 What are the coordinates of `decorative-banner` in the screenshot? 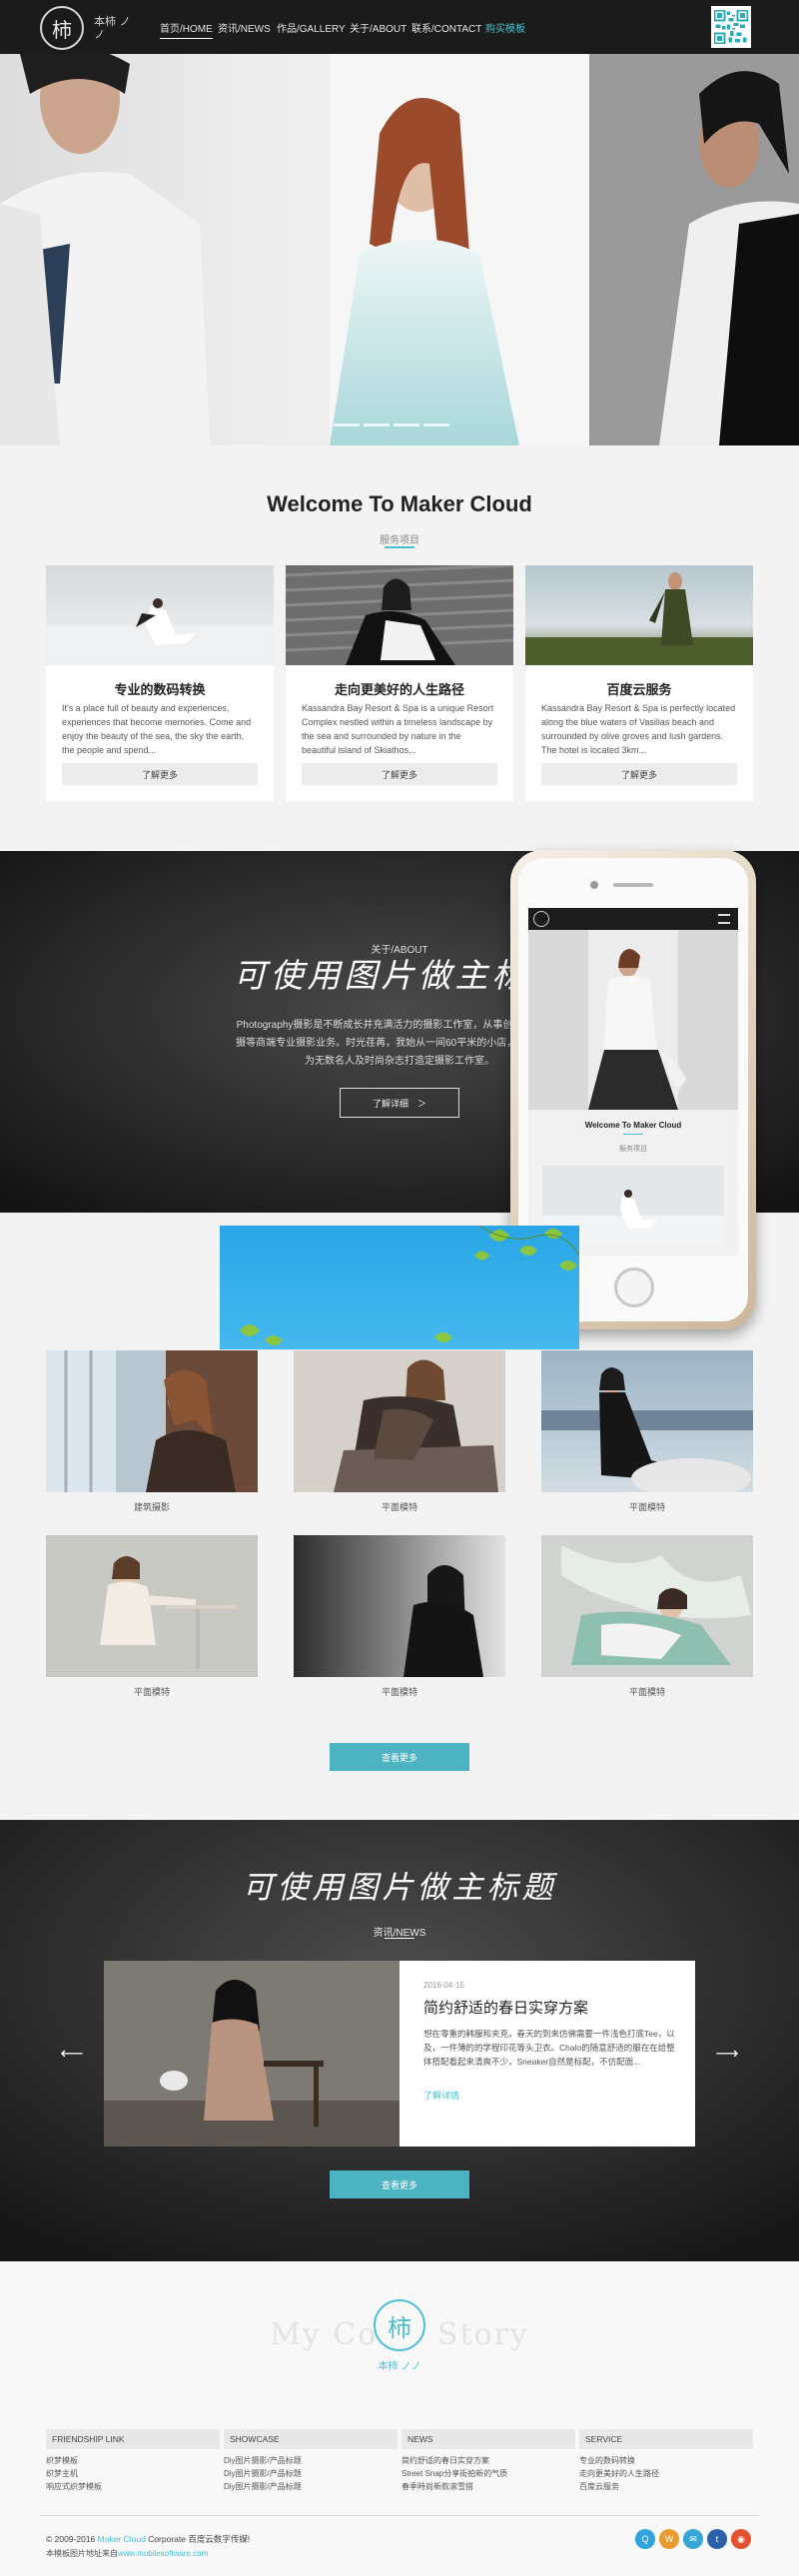 It's located at (399, 1287).